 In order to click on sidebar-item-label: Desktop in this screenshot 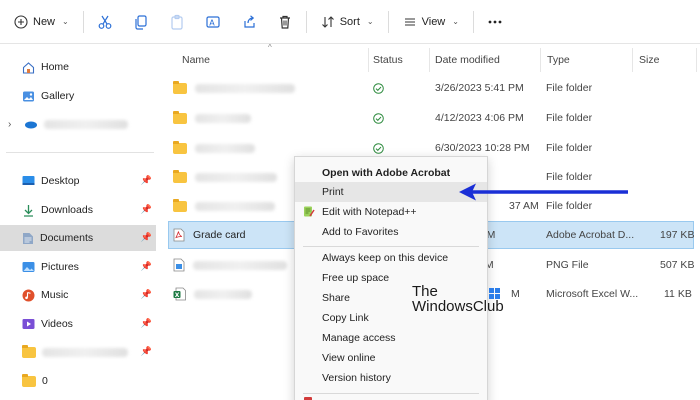, I will do `click(60, 181)`.